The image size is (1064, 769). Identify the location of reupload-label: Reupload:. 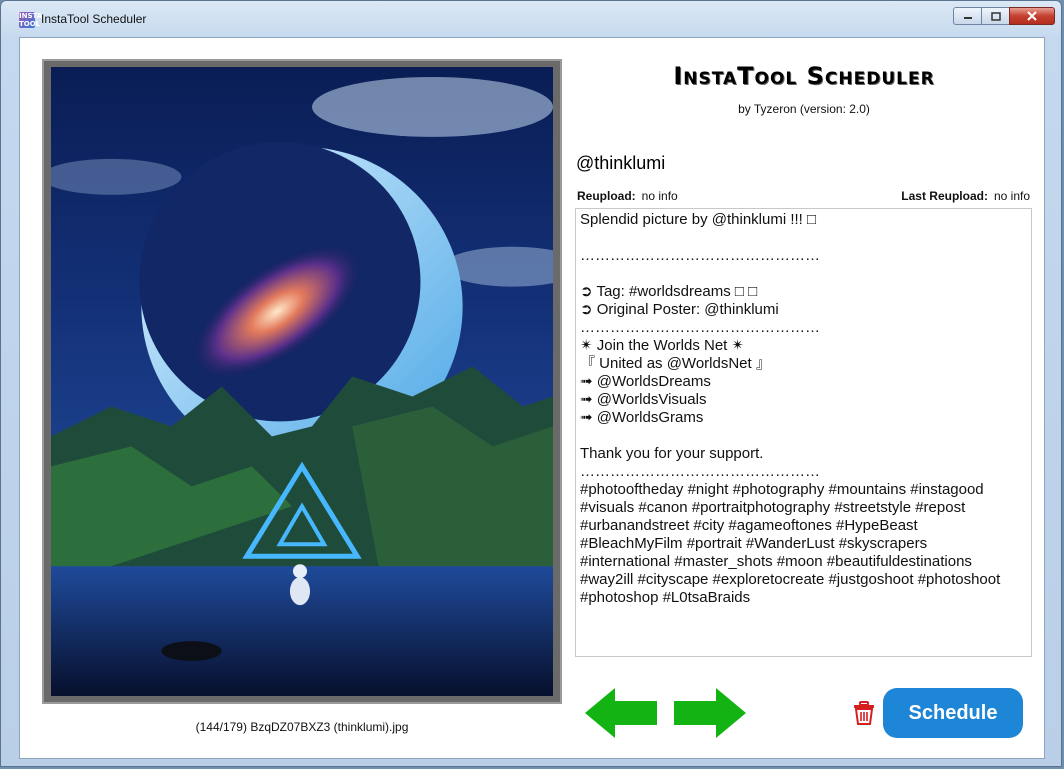
(606, 196).